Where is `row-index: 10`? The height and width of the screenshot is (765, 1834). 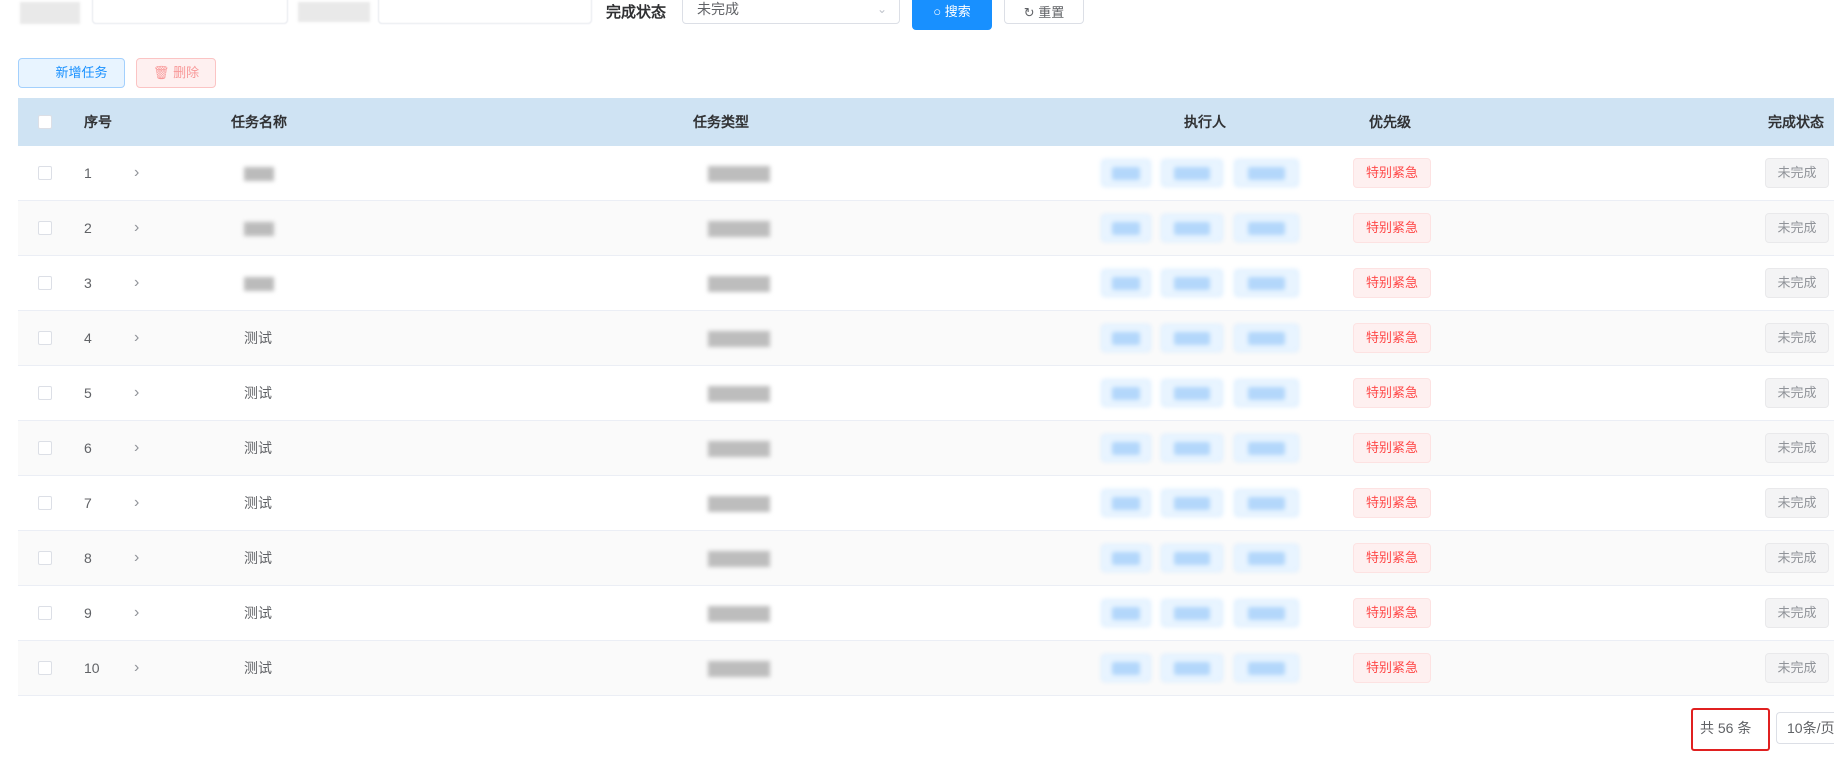
row-index: 10 is located at coordinates (92, 668).